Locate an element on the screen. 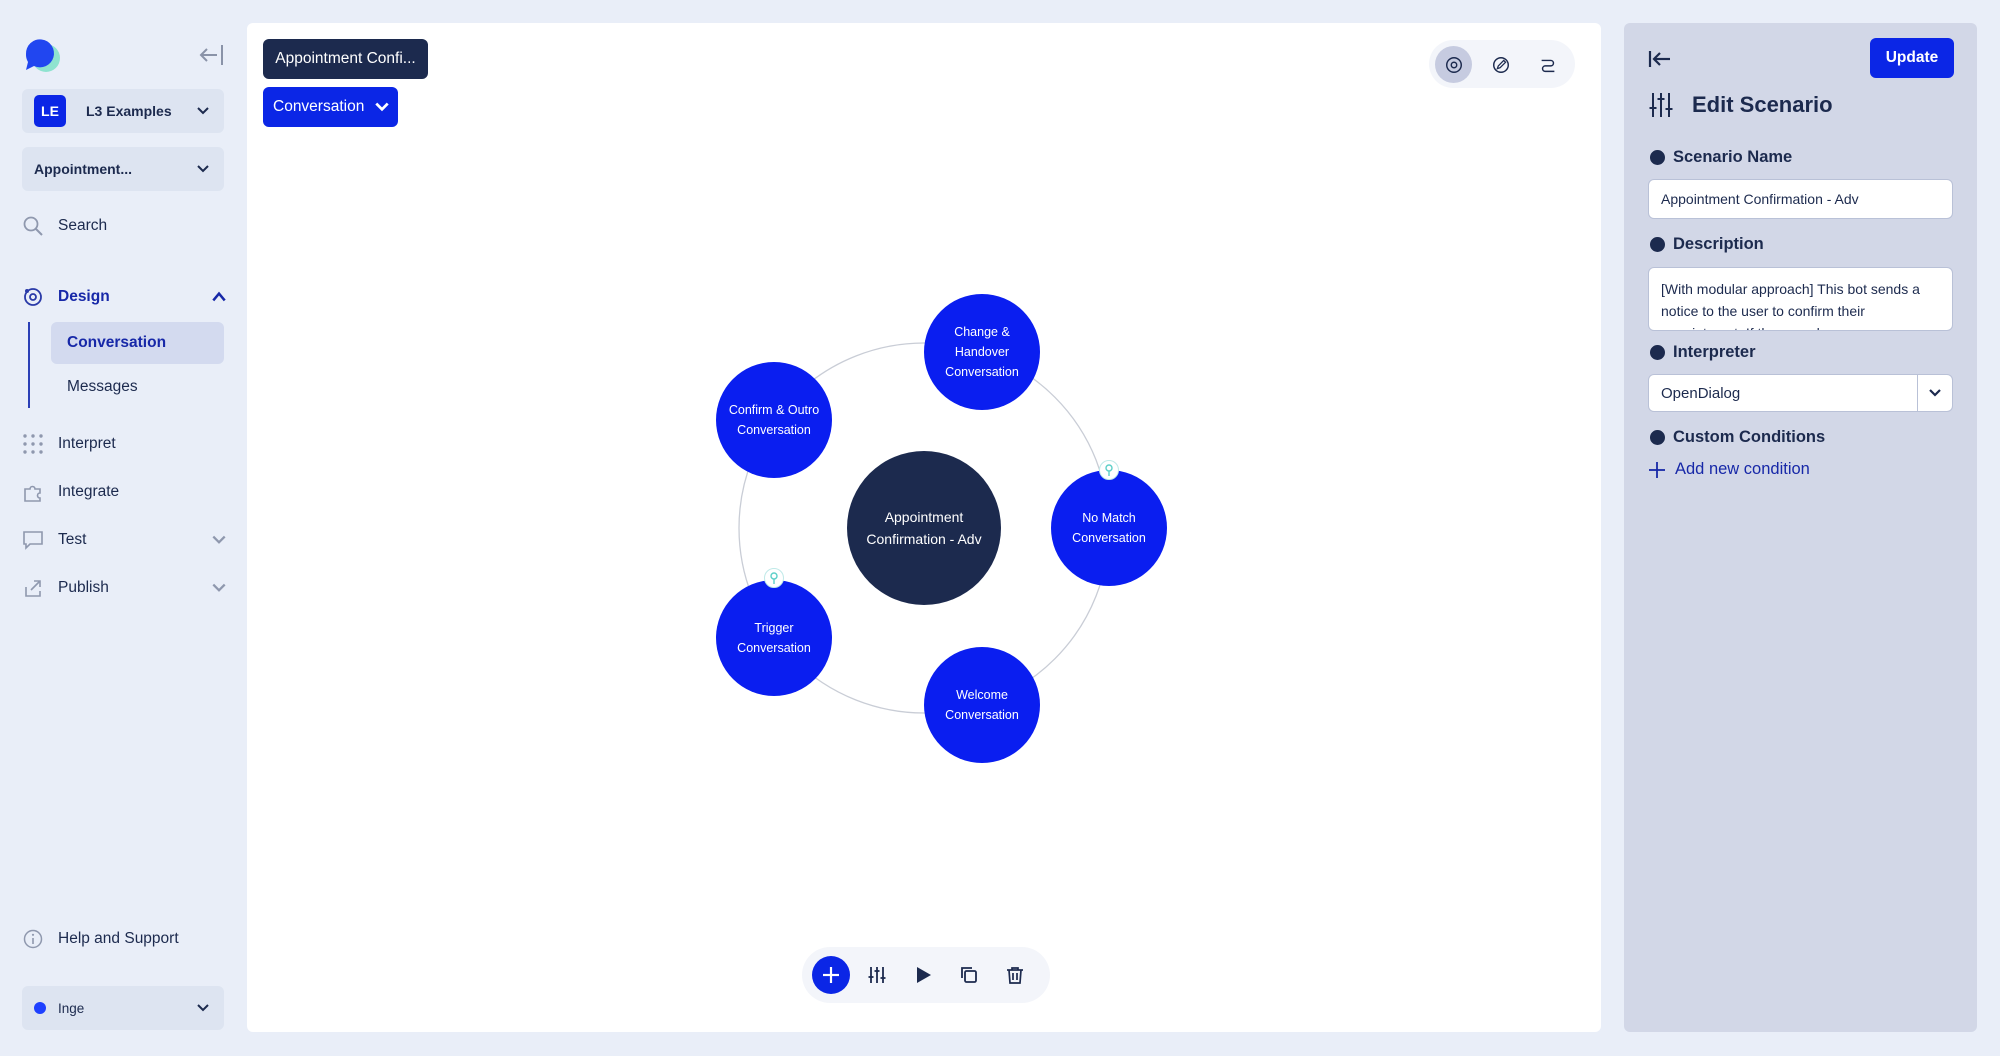  node-line: Handover is located at coordinates (982, 352).